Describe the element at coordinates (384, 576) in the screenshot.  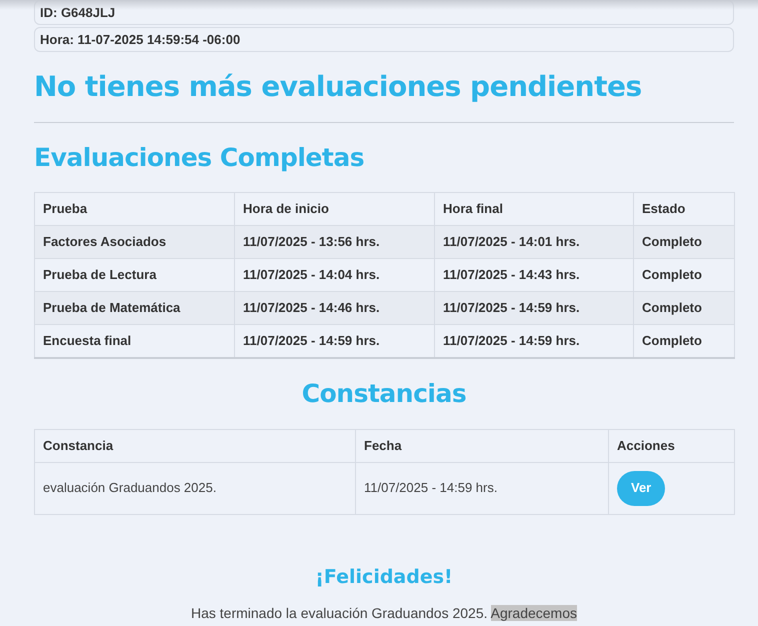
I see `congrats-heading: ¡Felicidades!` at that location.